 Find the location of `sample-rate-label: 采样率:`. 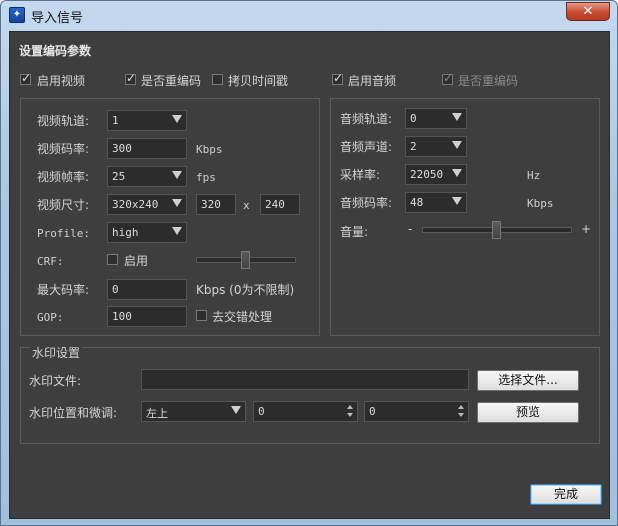

sample-rate-label: 采样率: is located at coordinates (360, 175).